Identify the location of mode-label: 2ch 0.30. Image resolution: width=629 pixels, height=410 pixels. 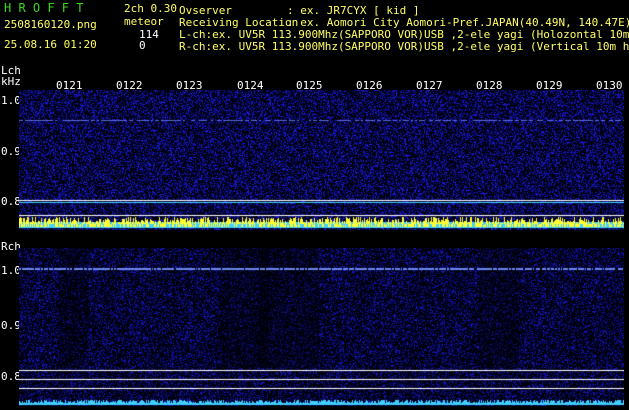
(150, 8).